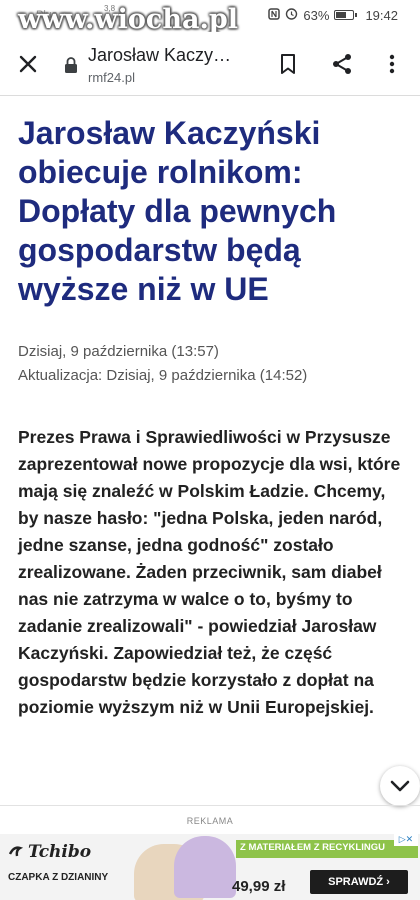 Image resolution: width=420 pixels, height=900 pixels. I want to click on browser-toolbar: Jarosław Kaczy… rmf24.pl, so click(210, 64).